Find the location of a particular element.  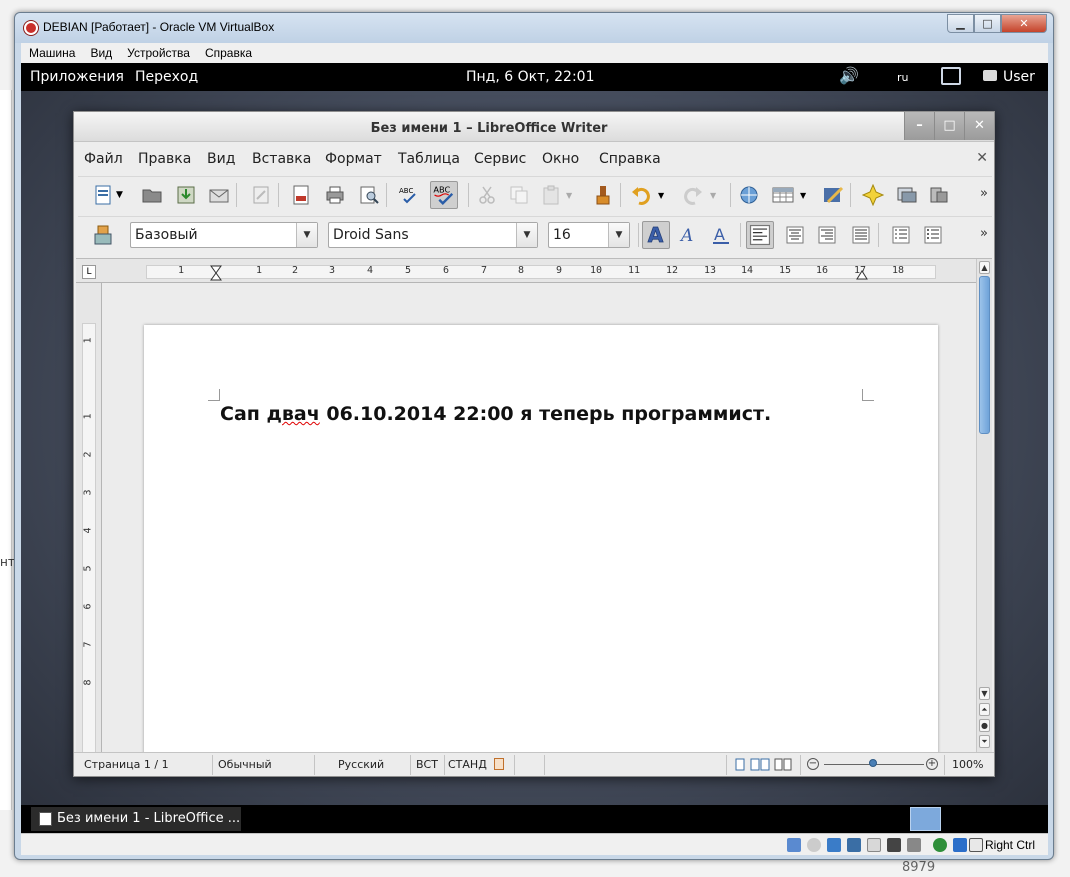

align-right-icon is located at coordinates (827, 235).